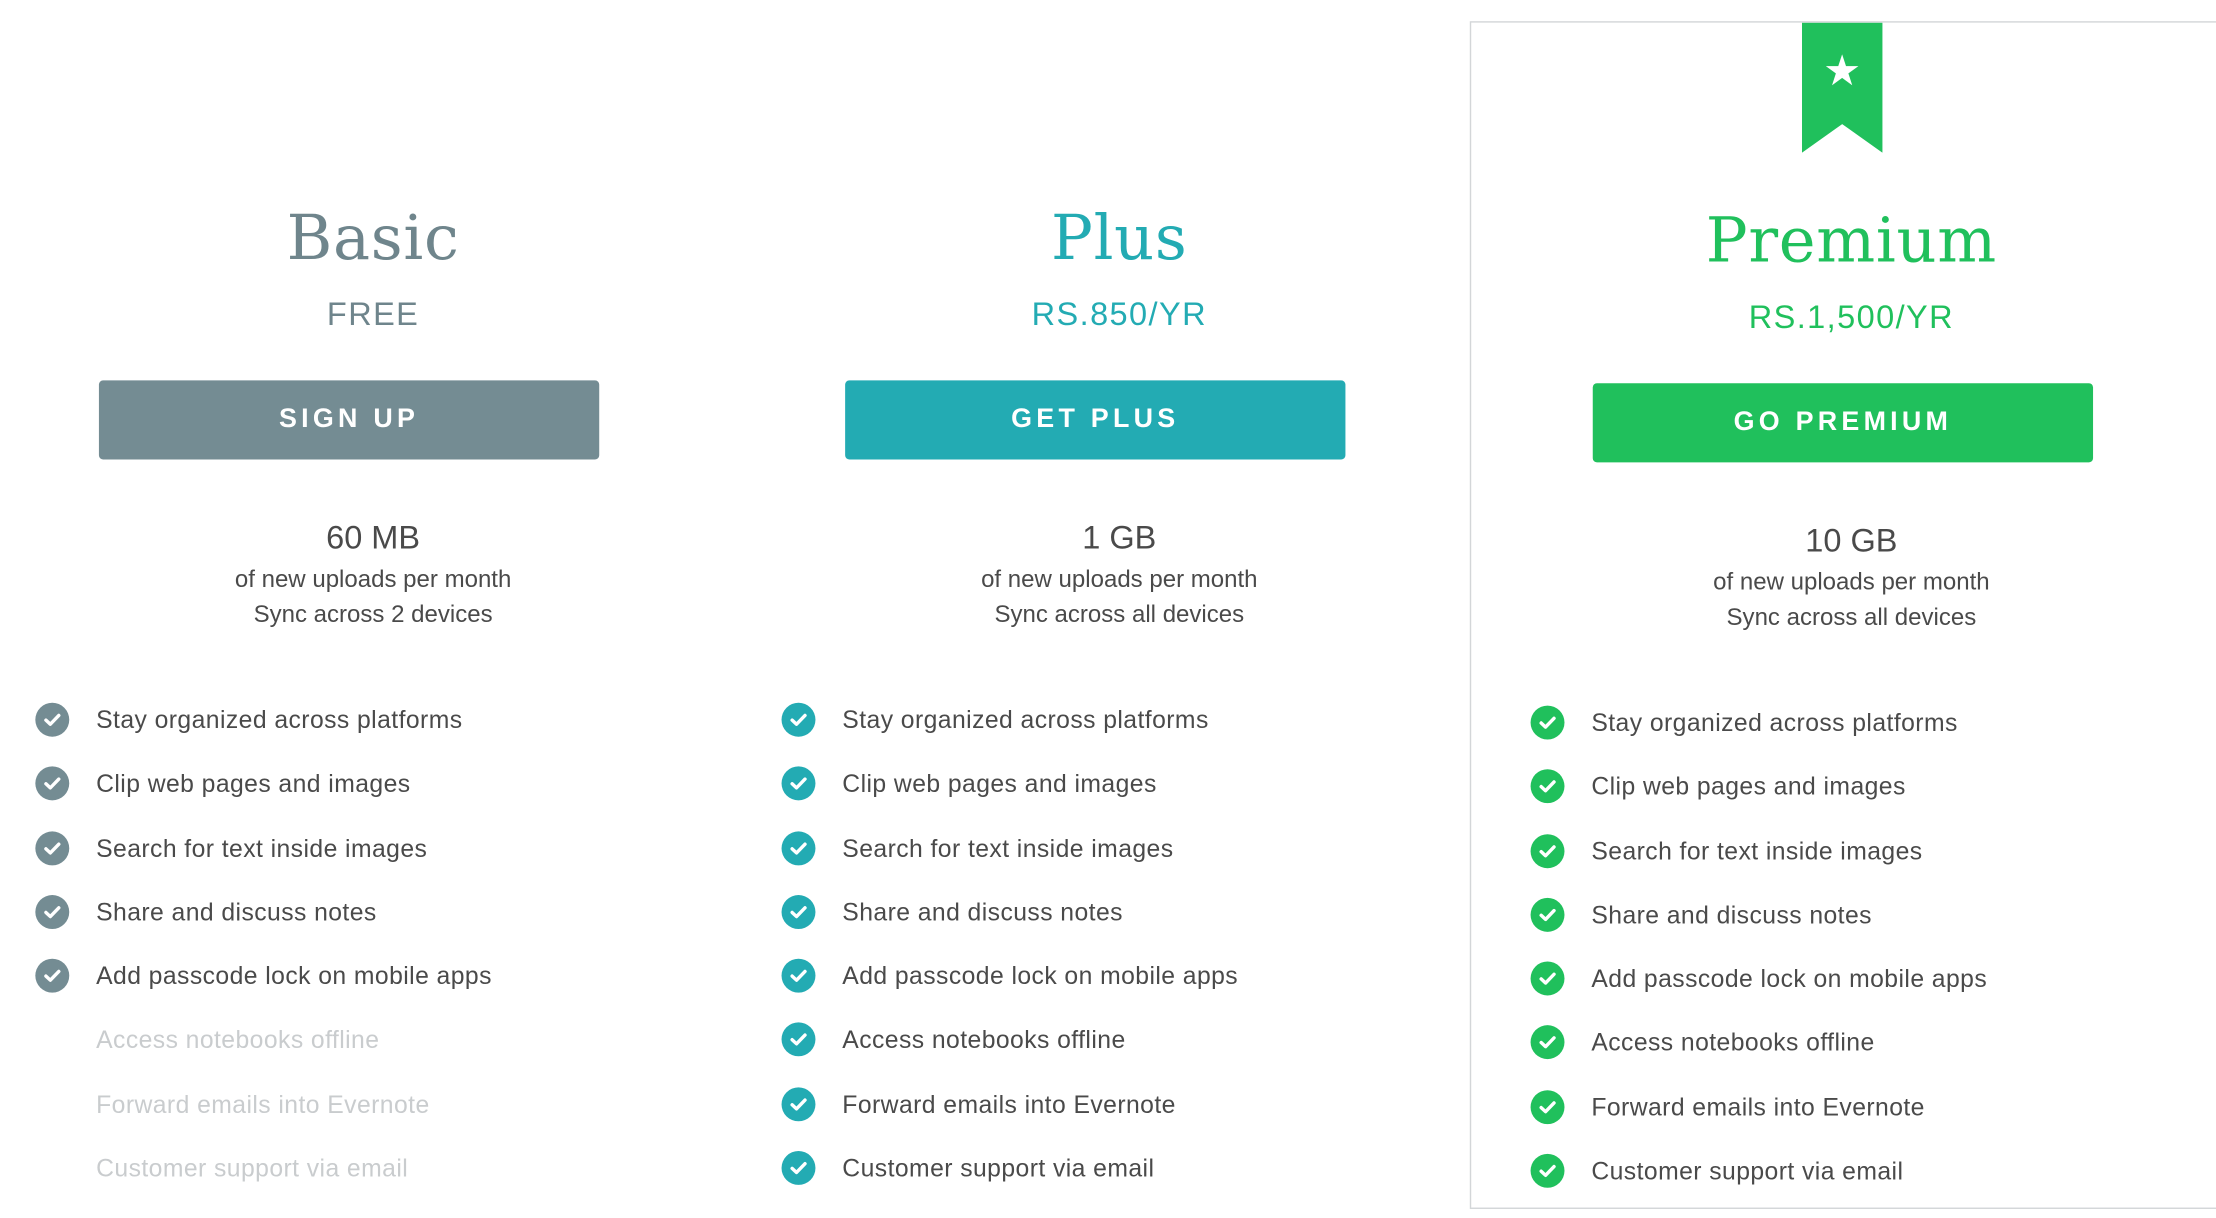 This screenshot has width=2216, height=1218. Describe the element at coordinates (1119, 238) in the screenshot. I see `plan-title: Plus` at that location.